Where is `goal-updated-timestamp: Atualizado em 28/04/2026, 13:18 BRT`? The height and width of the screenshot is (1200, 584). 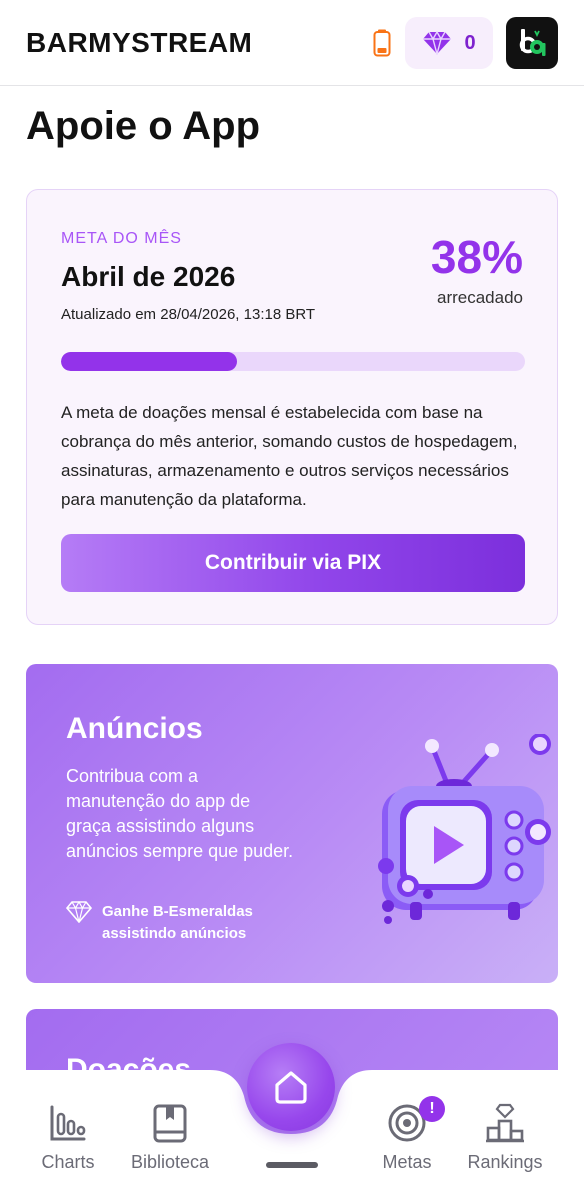 goal-updated-timestamp: Atualizado em 28/04/2026, 13:18 BRT is located at coordinates (188, 314).